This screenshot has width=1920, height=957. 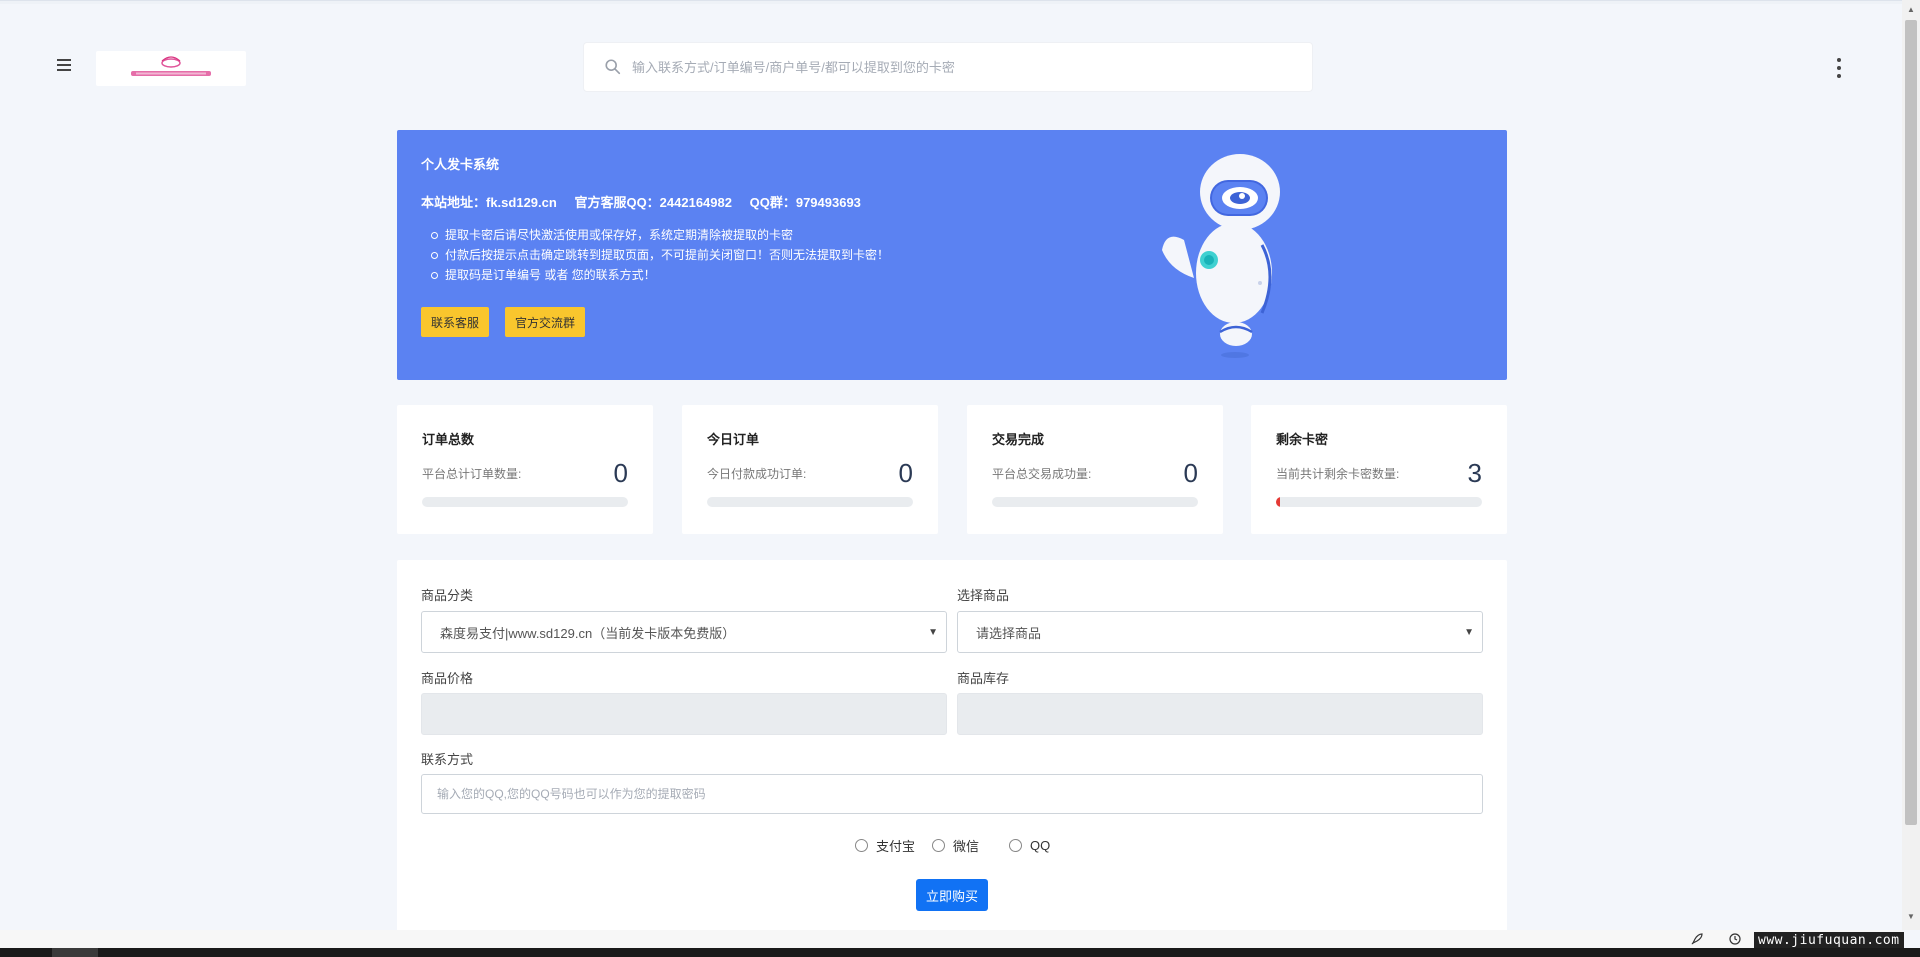 I want to click on stat-subtitle: 当前共计剩余卡密数量:, so click(x=1338, y=474).